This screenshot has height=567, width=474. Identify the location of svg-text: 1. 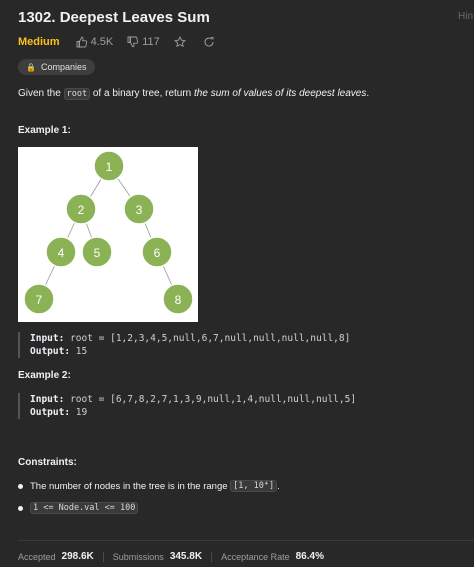
(109, 167).